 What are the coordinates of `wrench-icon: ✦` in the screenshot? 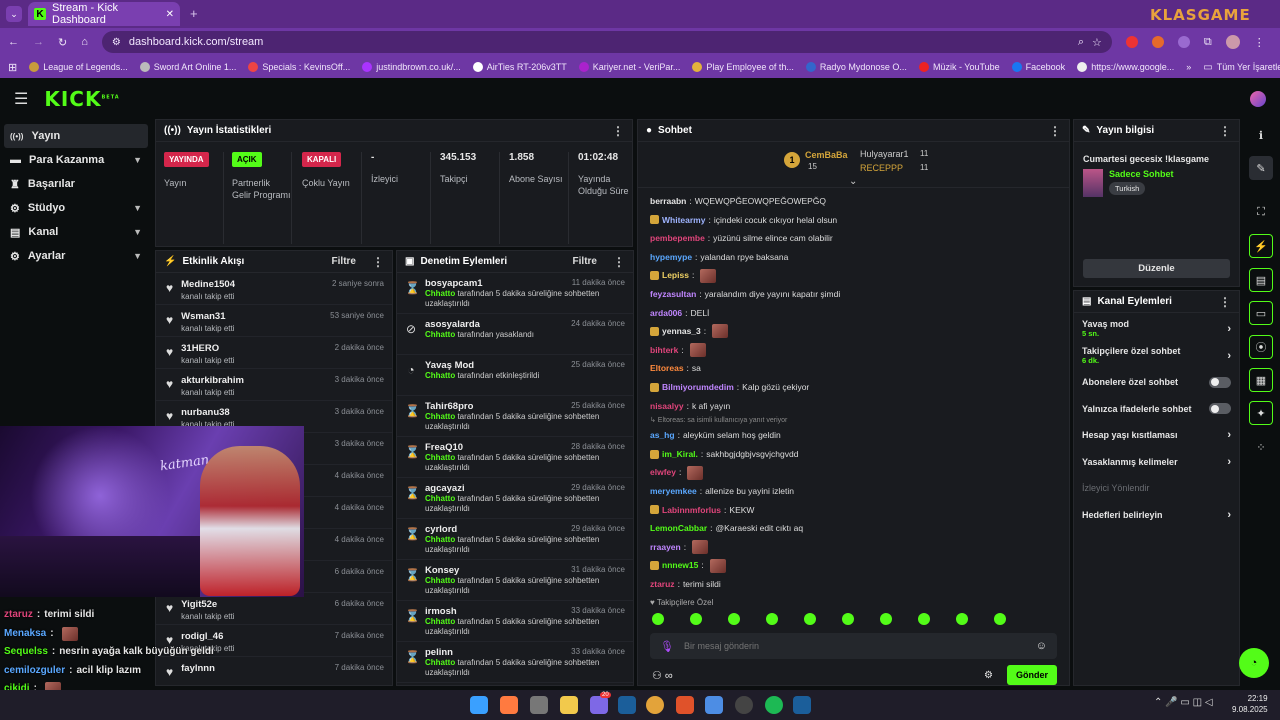 It's located at (1261, 413).